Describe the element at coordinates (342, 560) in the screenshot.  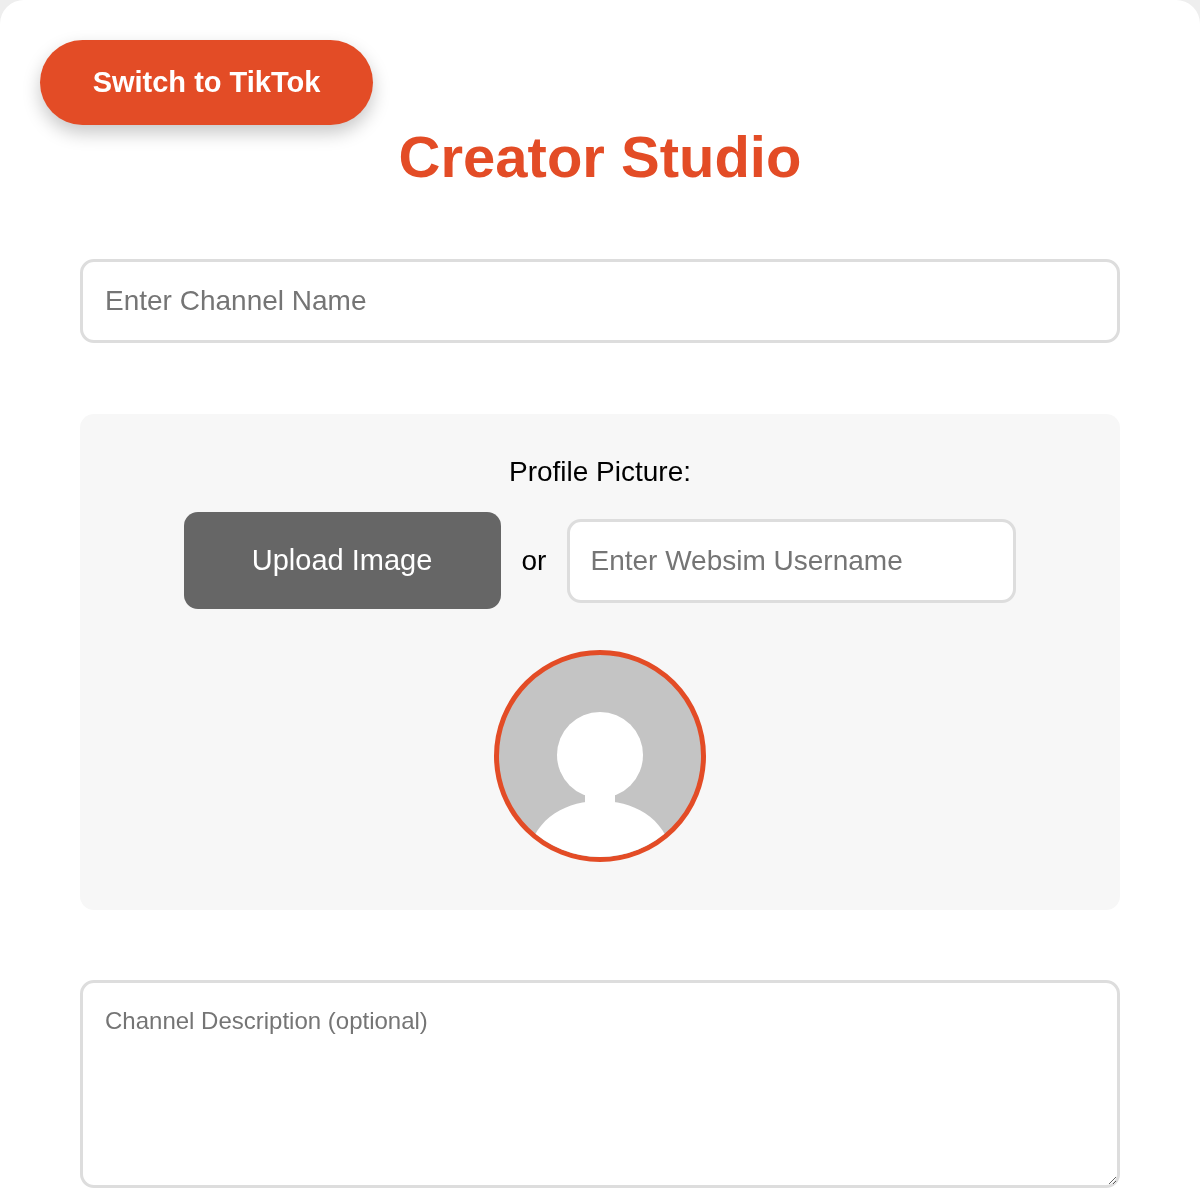
I see `upload-image-button: Upload Image` at that location.